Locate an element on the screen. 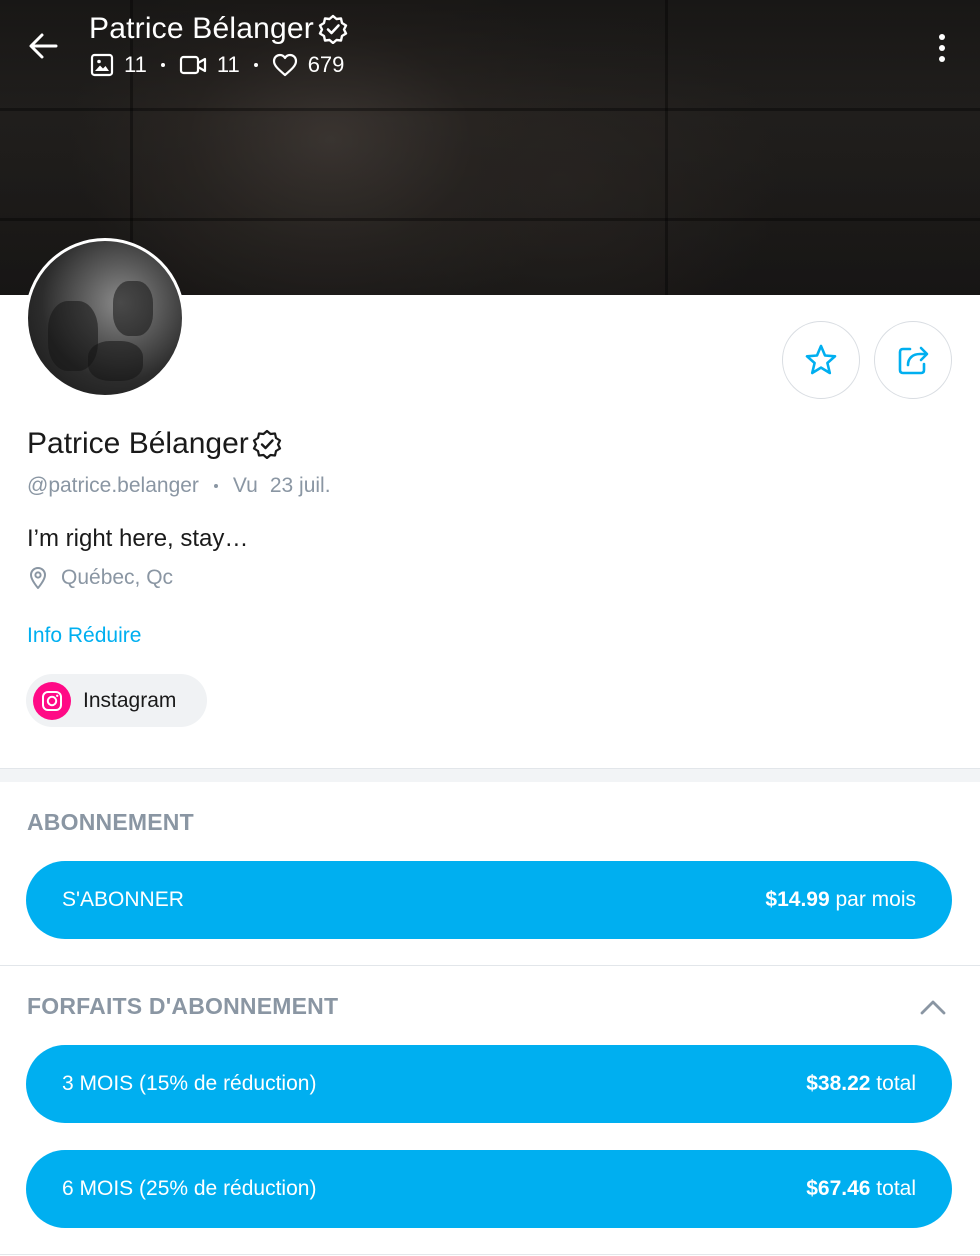  bundle-3-months-button: 3 MOIS (15% de réduction) $38.22 total is located at coordinates (489, 1084).